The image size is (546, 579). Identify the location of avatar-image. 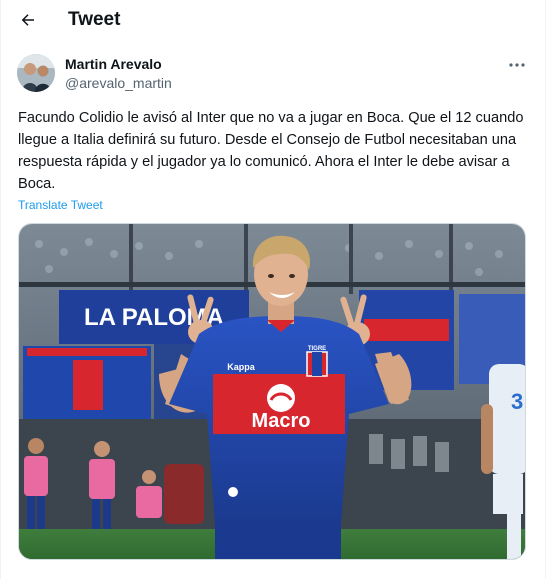
(36, 73).